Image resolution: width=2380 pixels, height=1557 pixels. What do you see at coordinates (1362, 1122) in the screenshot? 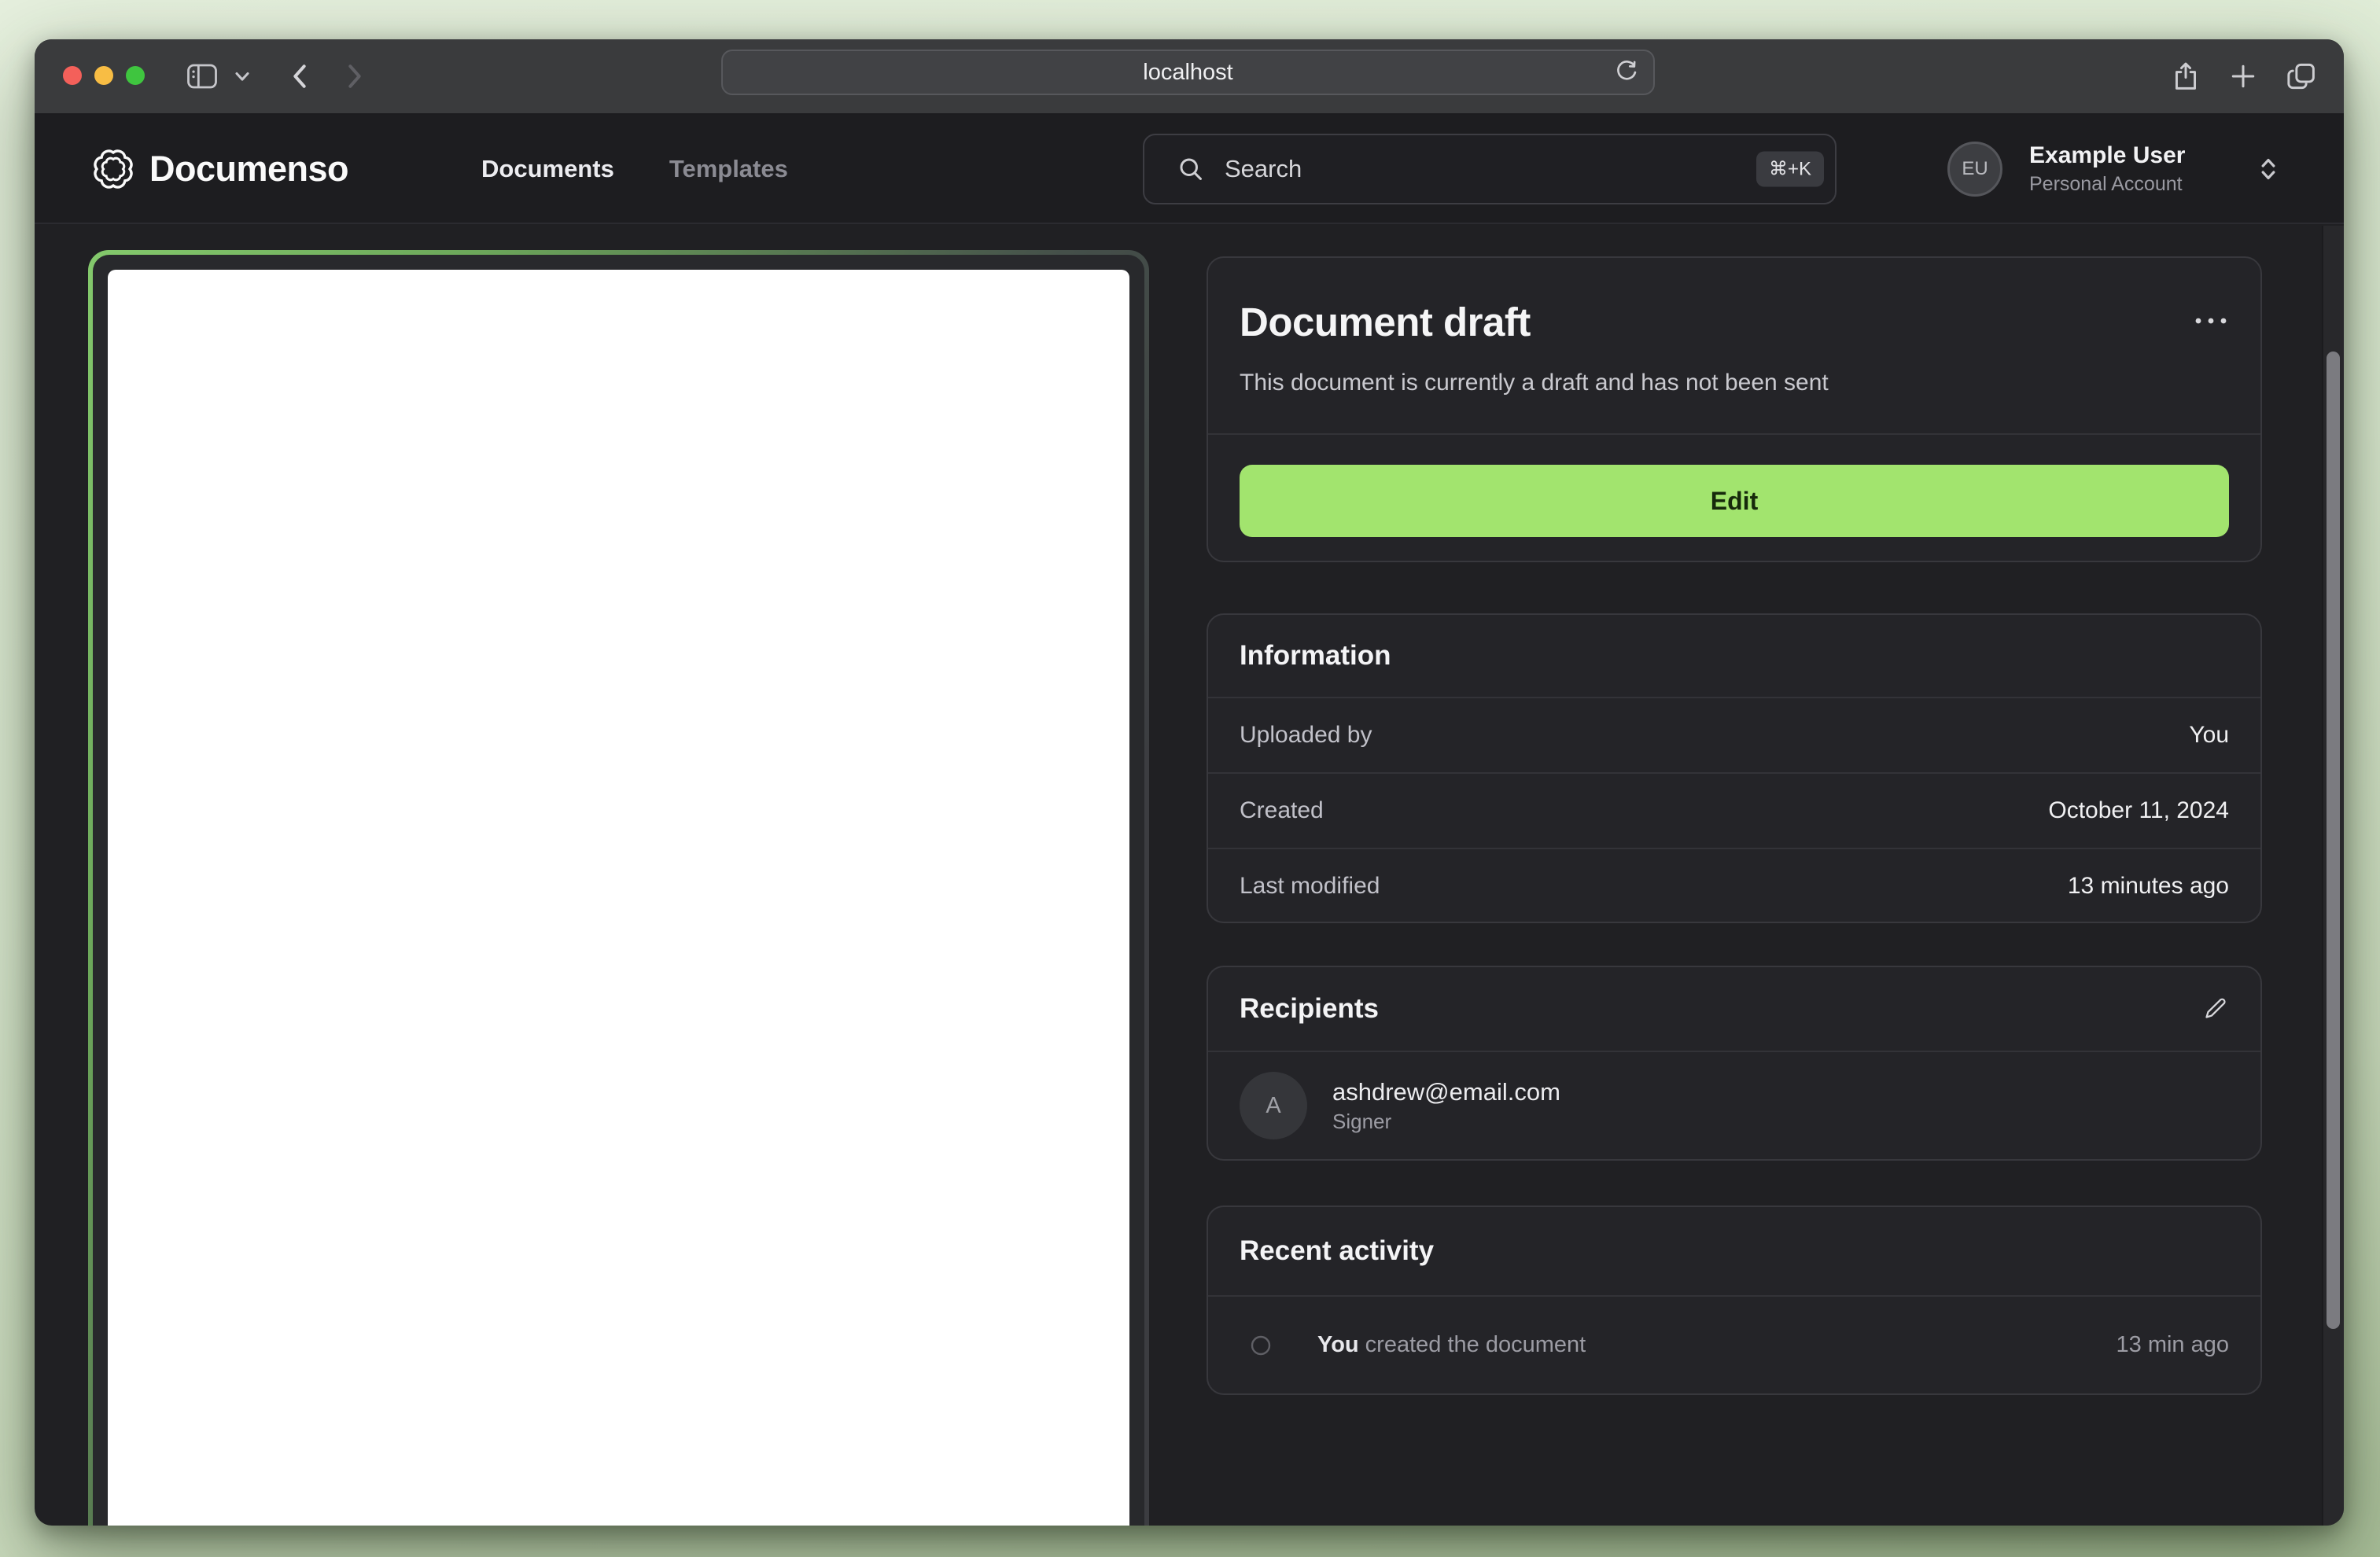
I see `recipient-role: Signer` at bounding box center [1362, 1122].